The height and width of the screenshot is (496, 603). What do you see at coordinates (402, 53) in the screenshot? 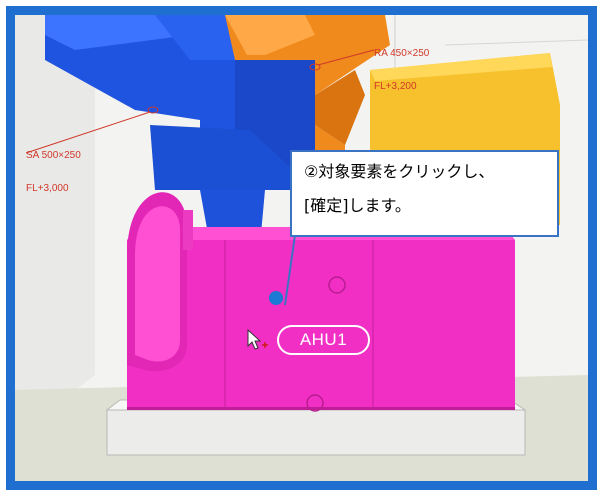
I see `dimension-ra-size: RA 450×250` at bounding box center [402, 53].